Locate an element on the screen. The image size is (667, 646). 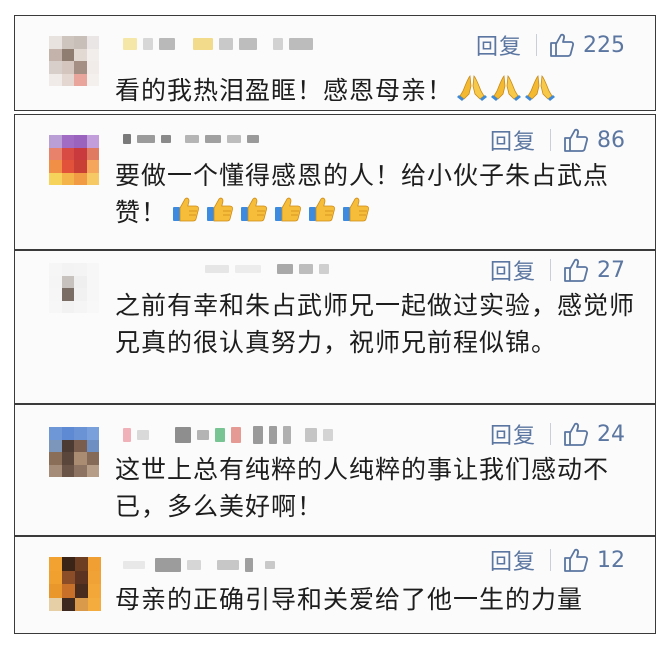
like-count: 86 is located at coordinates (611, 140).